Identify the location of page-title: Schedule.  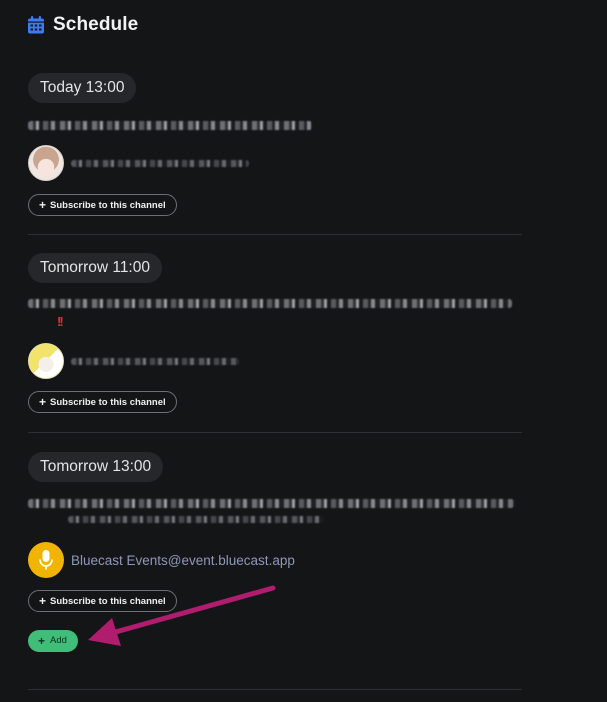
(96, 24).